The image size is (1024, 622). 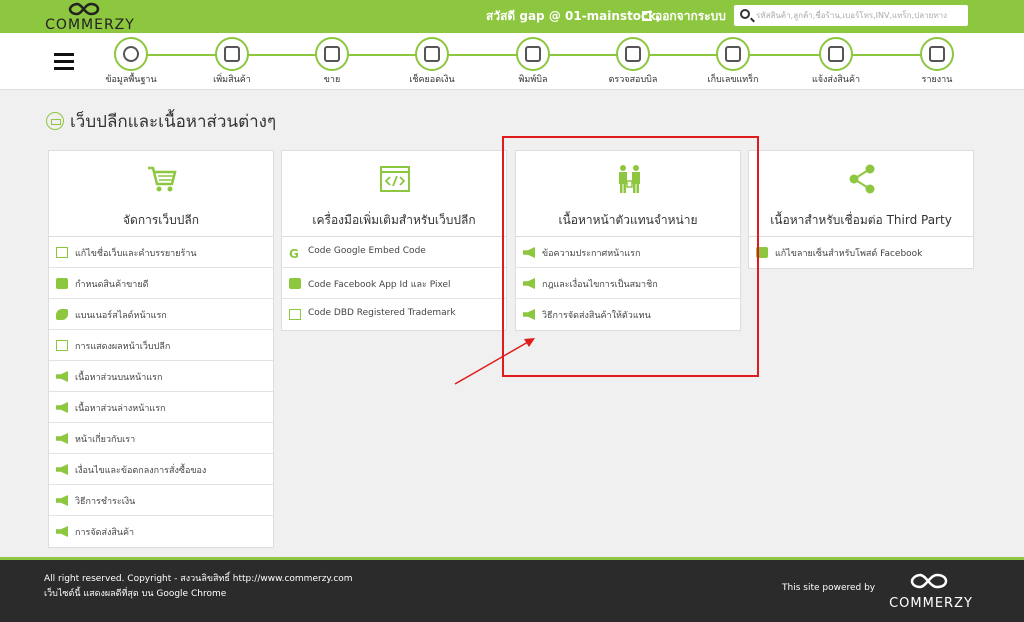 I want to click on link-label: การจัดส่งสินค้า, so click(x=105, y=533).